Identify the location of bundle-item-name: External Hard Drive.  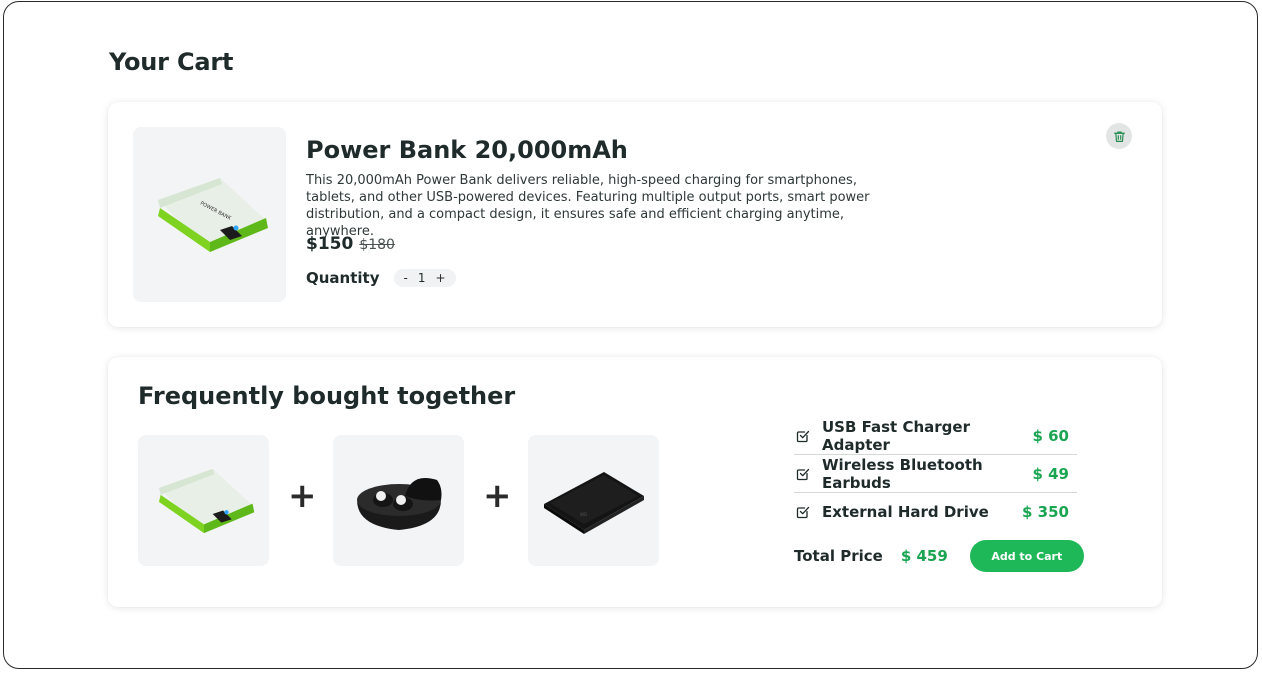
(905, 512).